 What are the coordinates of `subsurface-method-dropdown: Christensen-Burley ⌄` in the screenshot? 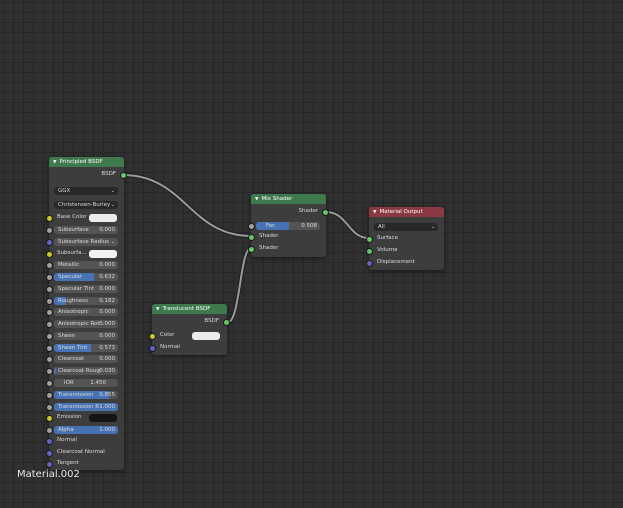 It's located at (86, 204).